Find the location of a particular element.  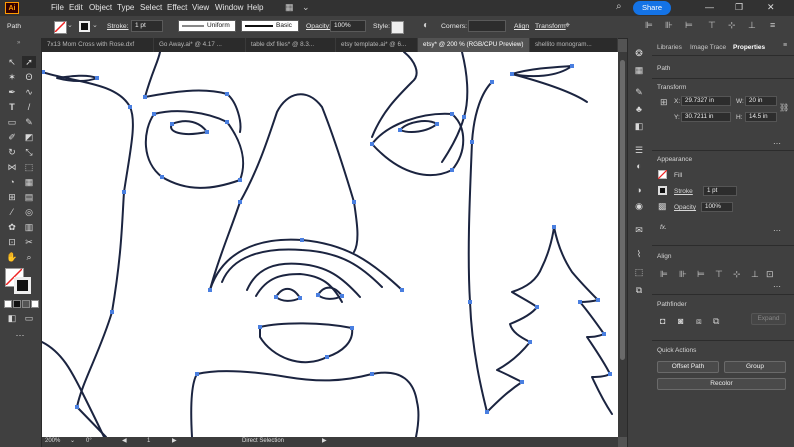

minus-front-icon: ◙ is located at coordinates (680, 321).